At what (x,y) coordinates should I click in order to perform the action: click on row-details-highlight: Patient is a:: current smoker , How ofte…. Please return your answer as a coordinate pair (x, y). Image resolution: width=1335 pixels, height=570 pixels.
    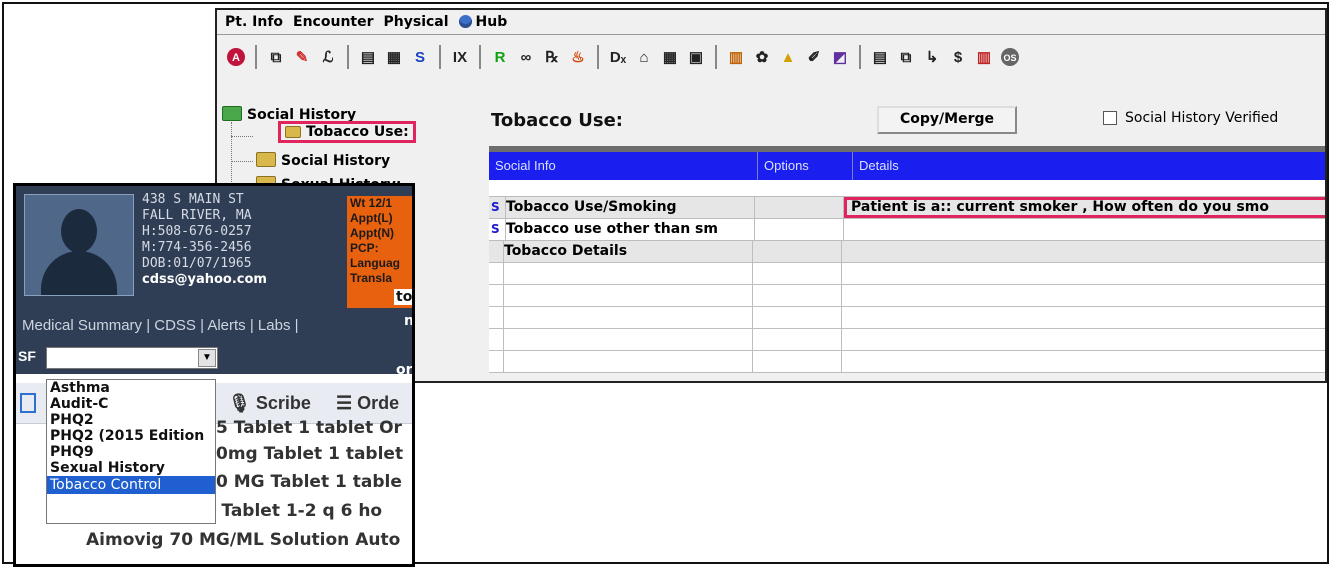
    Looking at the image, I should click on (1084, 207).